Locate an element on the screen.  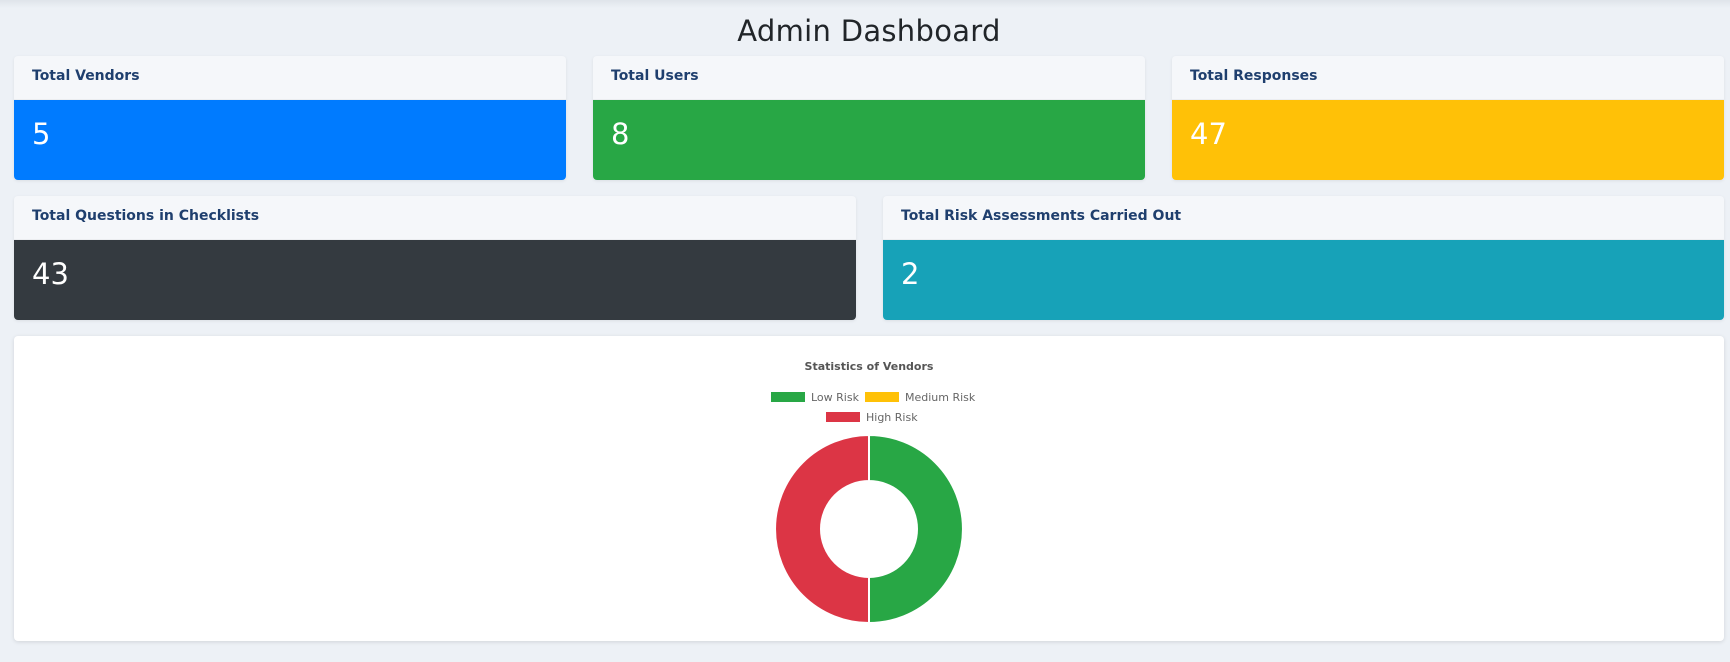
legend-item-low-risk: Low Risk is located at coordinates (815, 397).